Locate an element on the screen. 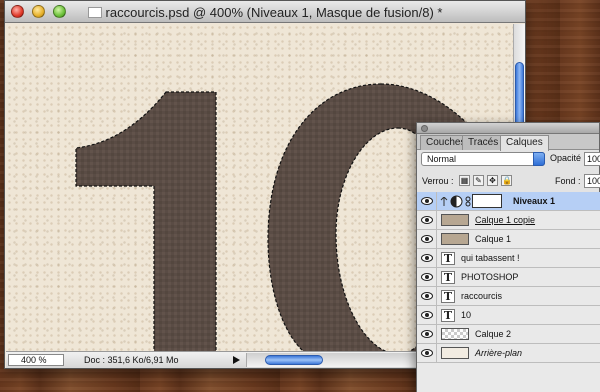  status-menu-arrow-icon is located at coordinates (236, 360).